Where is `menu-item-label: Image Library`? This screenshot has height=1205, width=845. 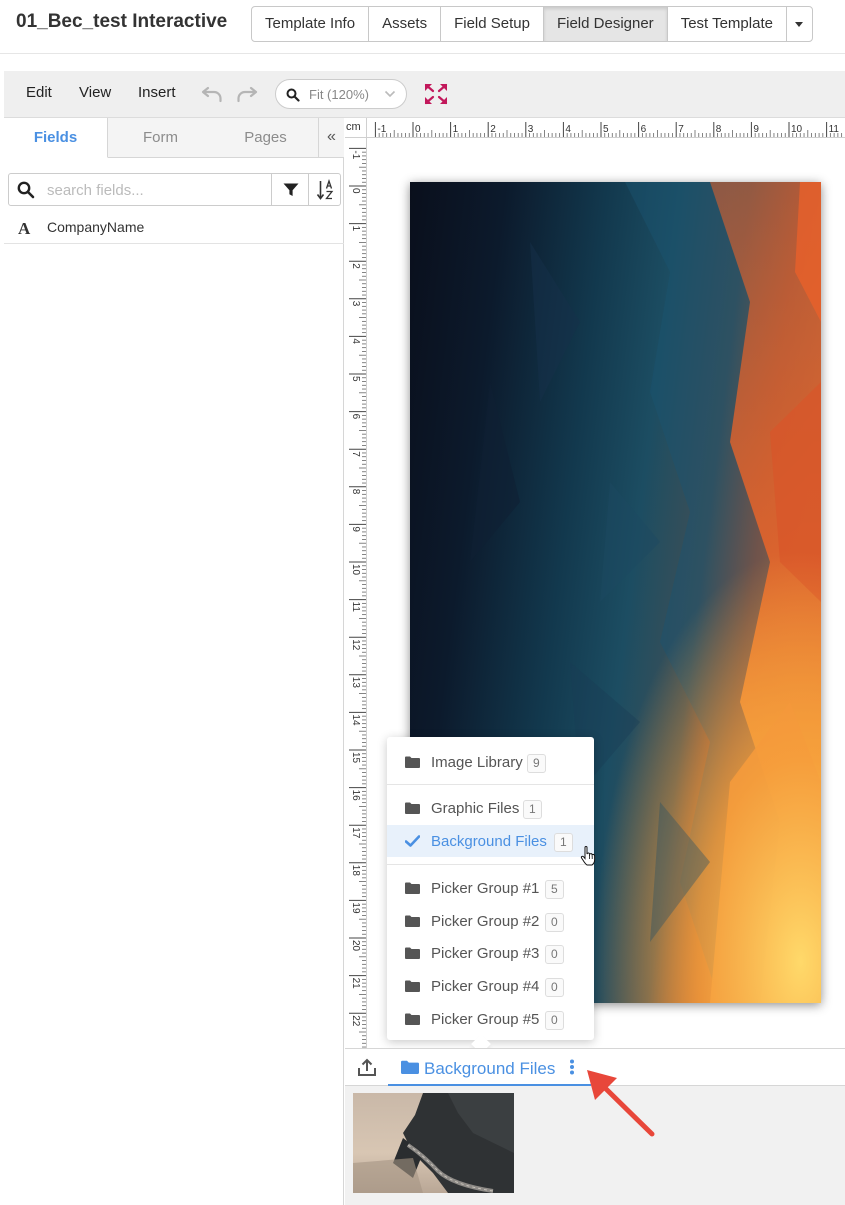
menu-item-label: Image Library is located at coordinates (477, 762).